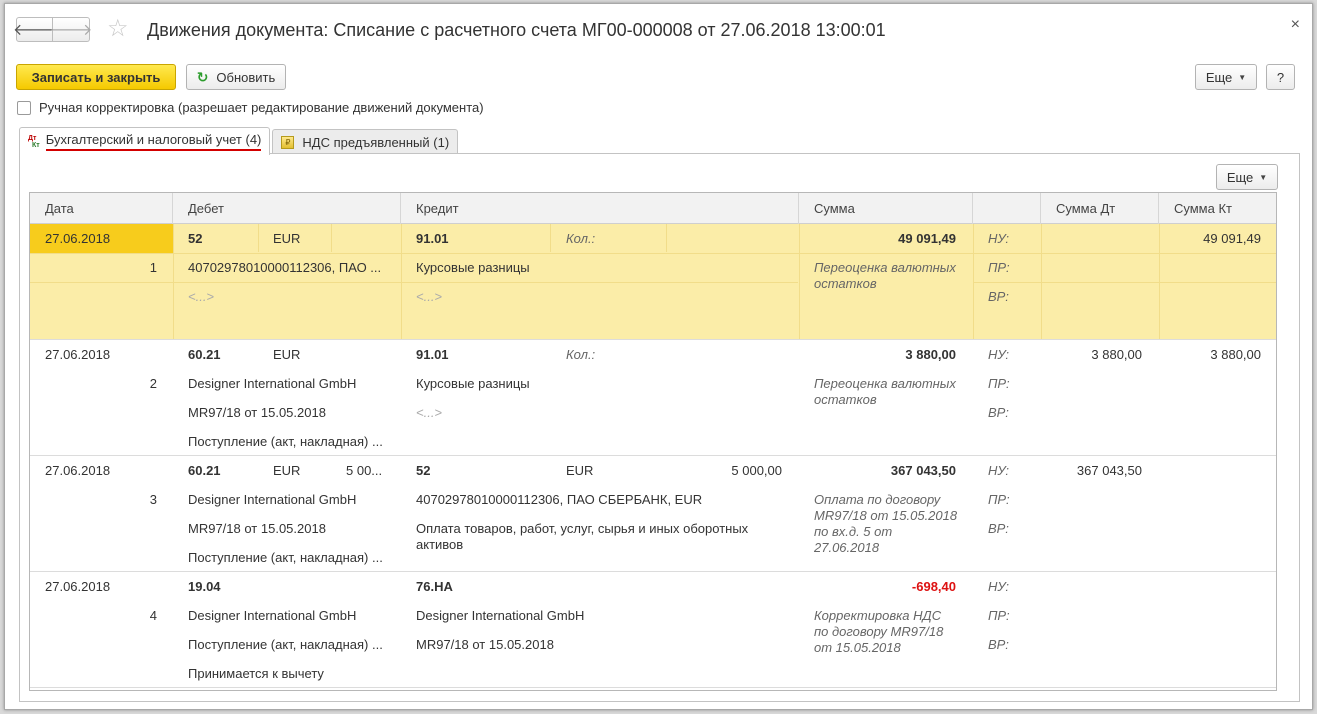 The width and height of the screenshot is (1317, 714). I want to click on credit-subconto-1: Курсовые разницы, so click(473, 383).